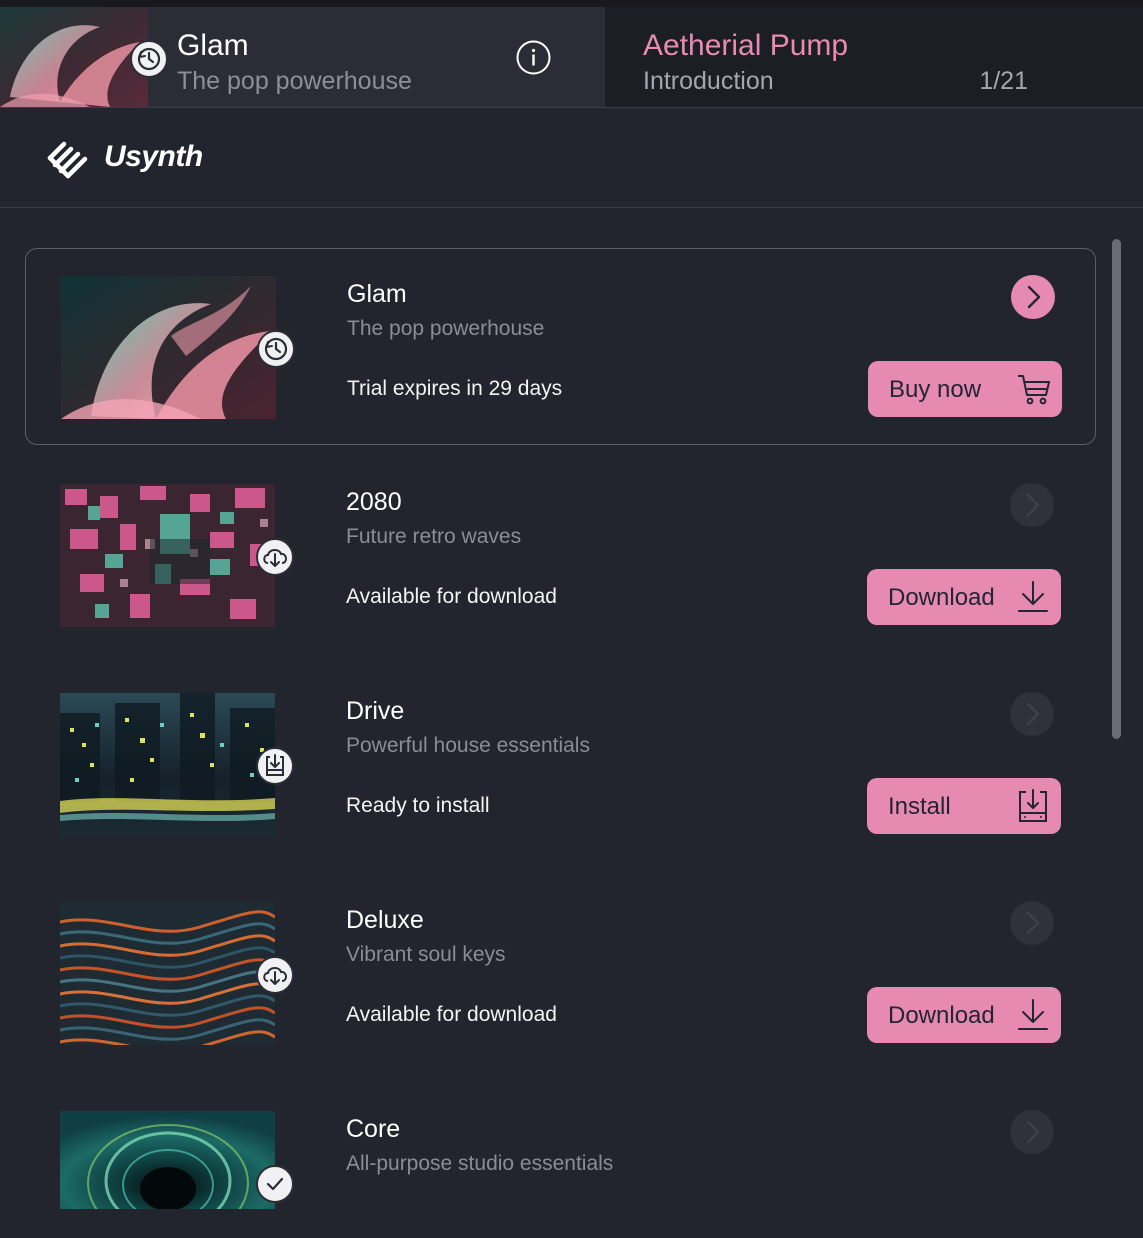 The height and width of the screenshot is (1238, 1143). I want to click on preset-section: Introduction, so click(708, 81).